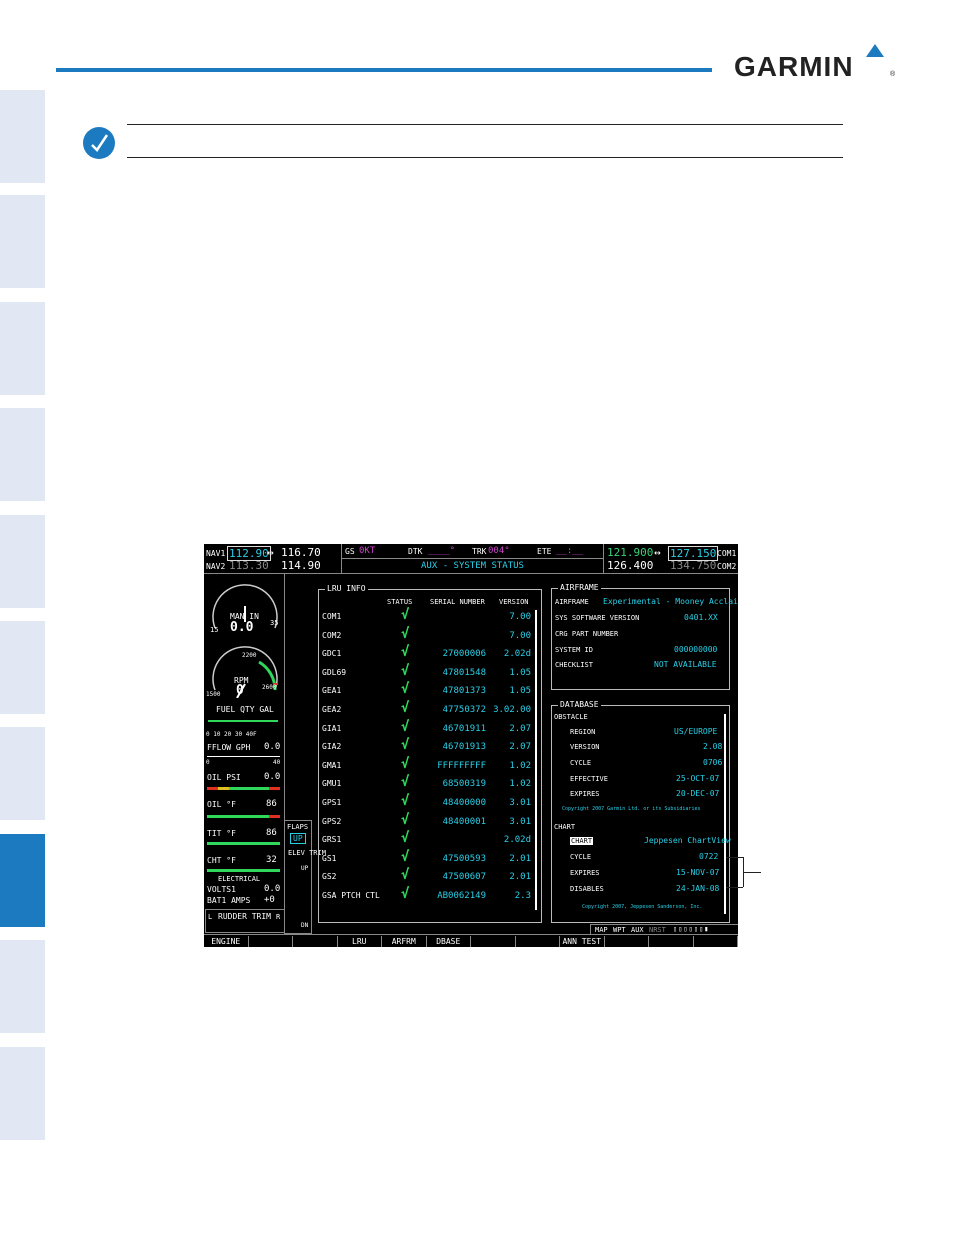 The width and height of the screenshot is (954, 1235). I want to click on cht-label: CHT °F, so click(221, 860).